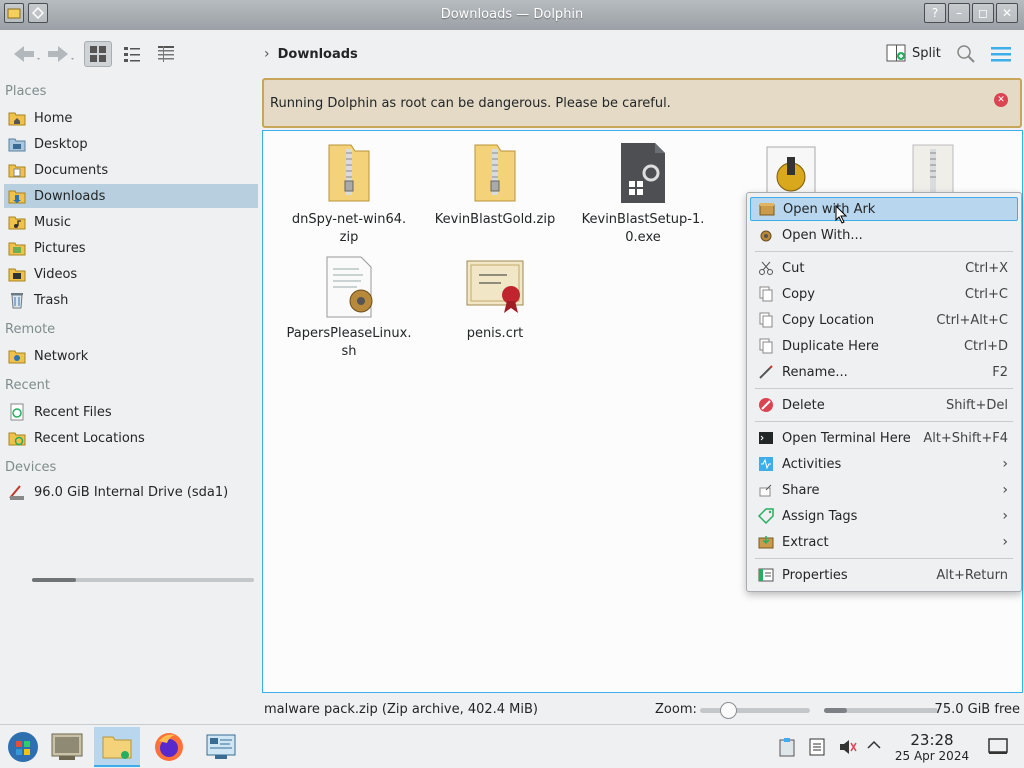  I want to click on forward-button, so click(61, 54).